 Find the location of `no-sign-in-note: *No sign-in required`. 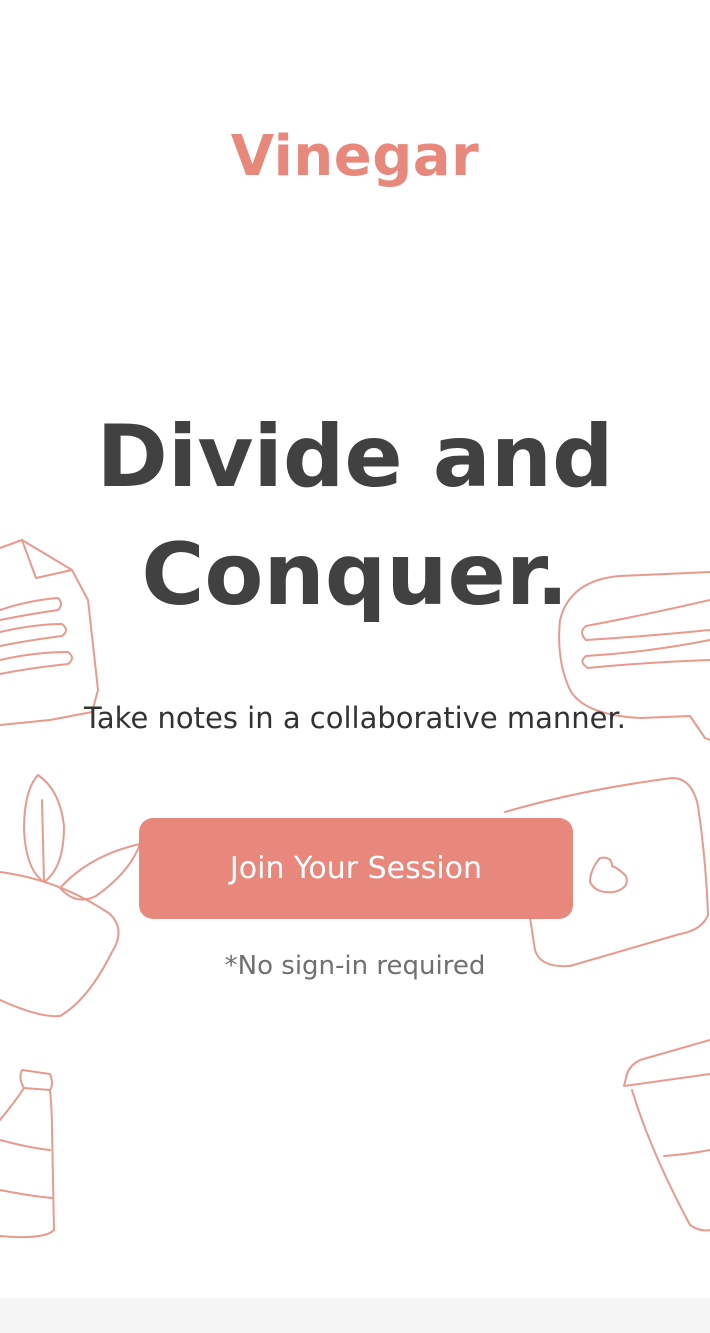

no-sign-in-note: *No sign-in required is located at coordinates (355, 966).